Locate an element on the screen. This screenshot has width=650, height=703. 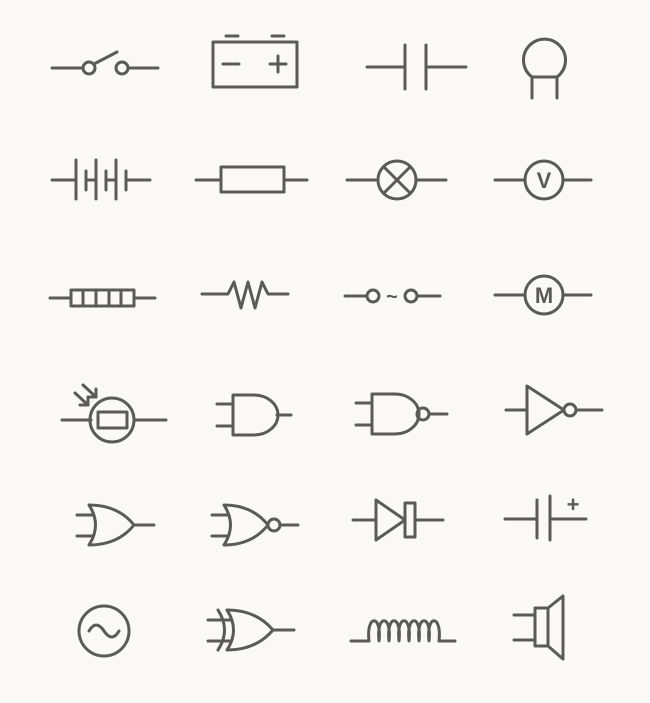
inductor-icon is located at coordinates (403, 631).